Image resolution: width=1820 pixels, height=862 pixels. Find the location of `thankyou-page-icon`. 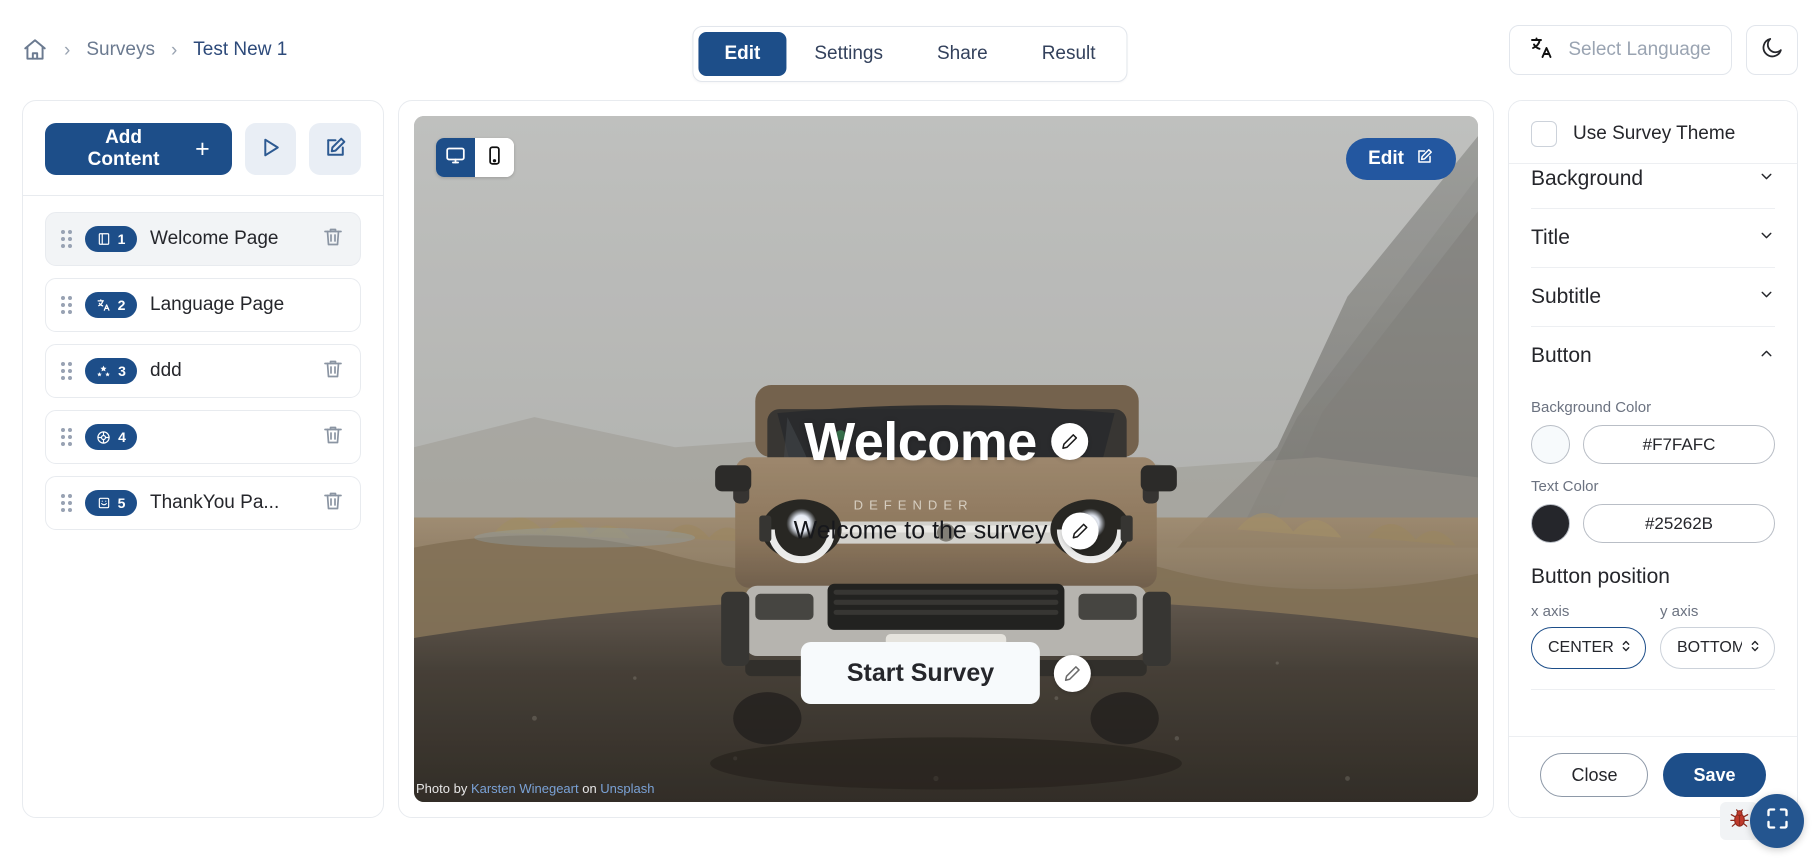

thankyou-page-icon is located at coordinates (104, 503).